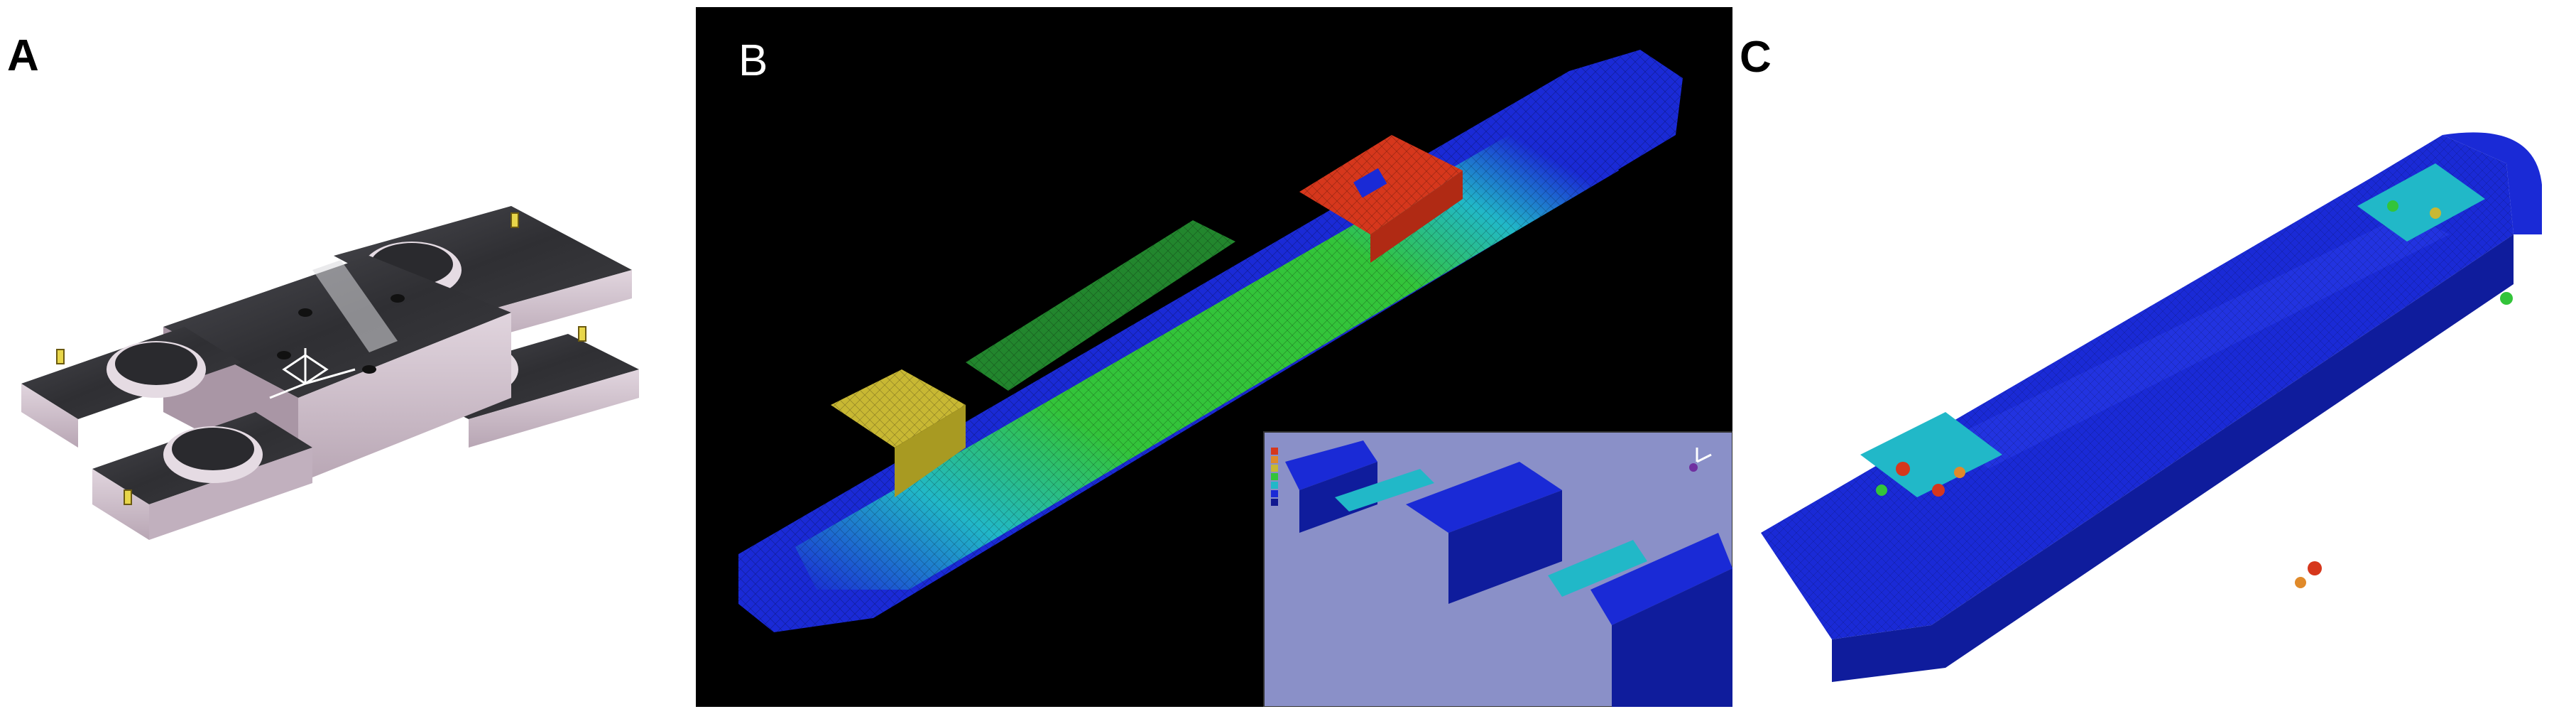  I want to click on panel-label-c: C, so click(1756, 57).